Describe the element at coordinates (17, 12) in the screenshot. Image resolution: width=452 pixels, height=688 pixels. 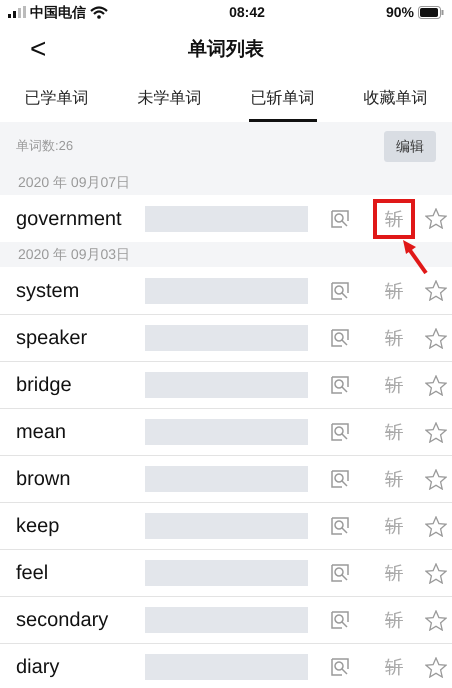
I see `signal-icon` at that location.